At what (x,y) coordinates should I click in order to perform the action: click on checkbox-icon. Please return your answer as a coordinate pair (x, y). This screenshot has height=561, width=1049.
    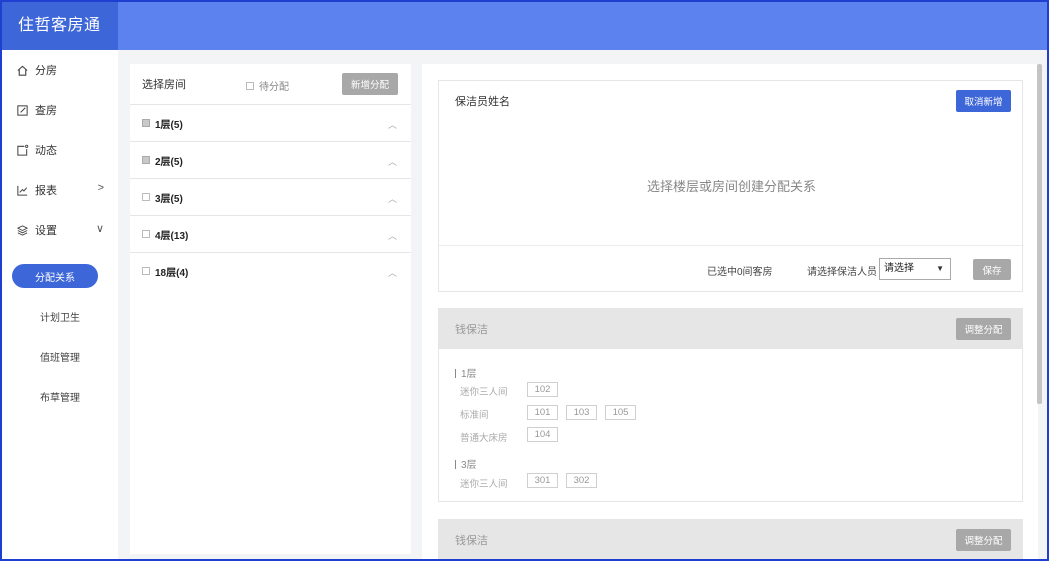
    Looking at the image, I should click on (250, 85).